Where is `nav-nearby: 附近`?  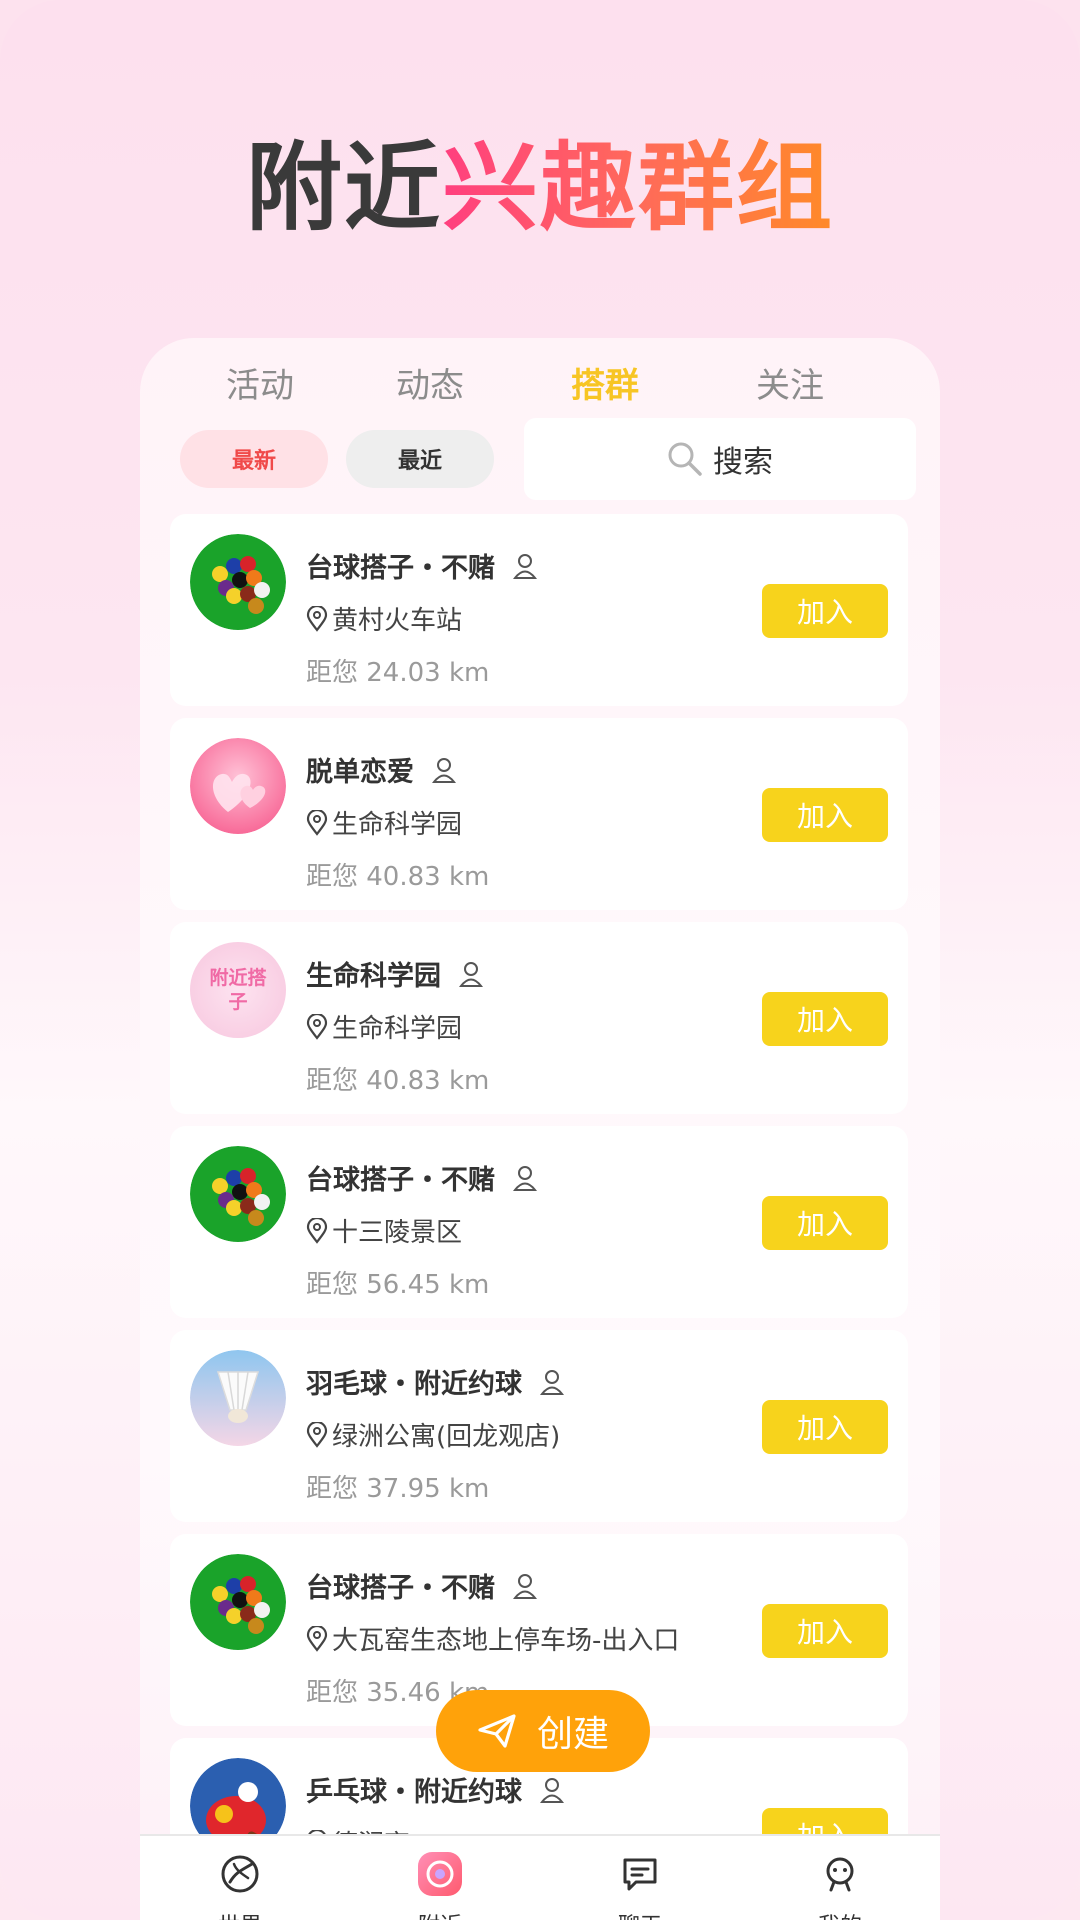
nav-nearby: 附近 is located at coordinates (440, 1885).